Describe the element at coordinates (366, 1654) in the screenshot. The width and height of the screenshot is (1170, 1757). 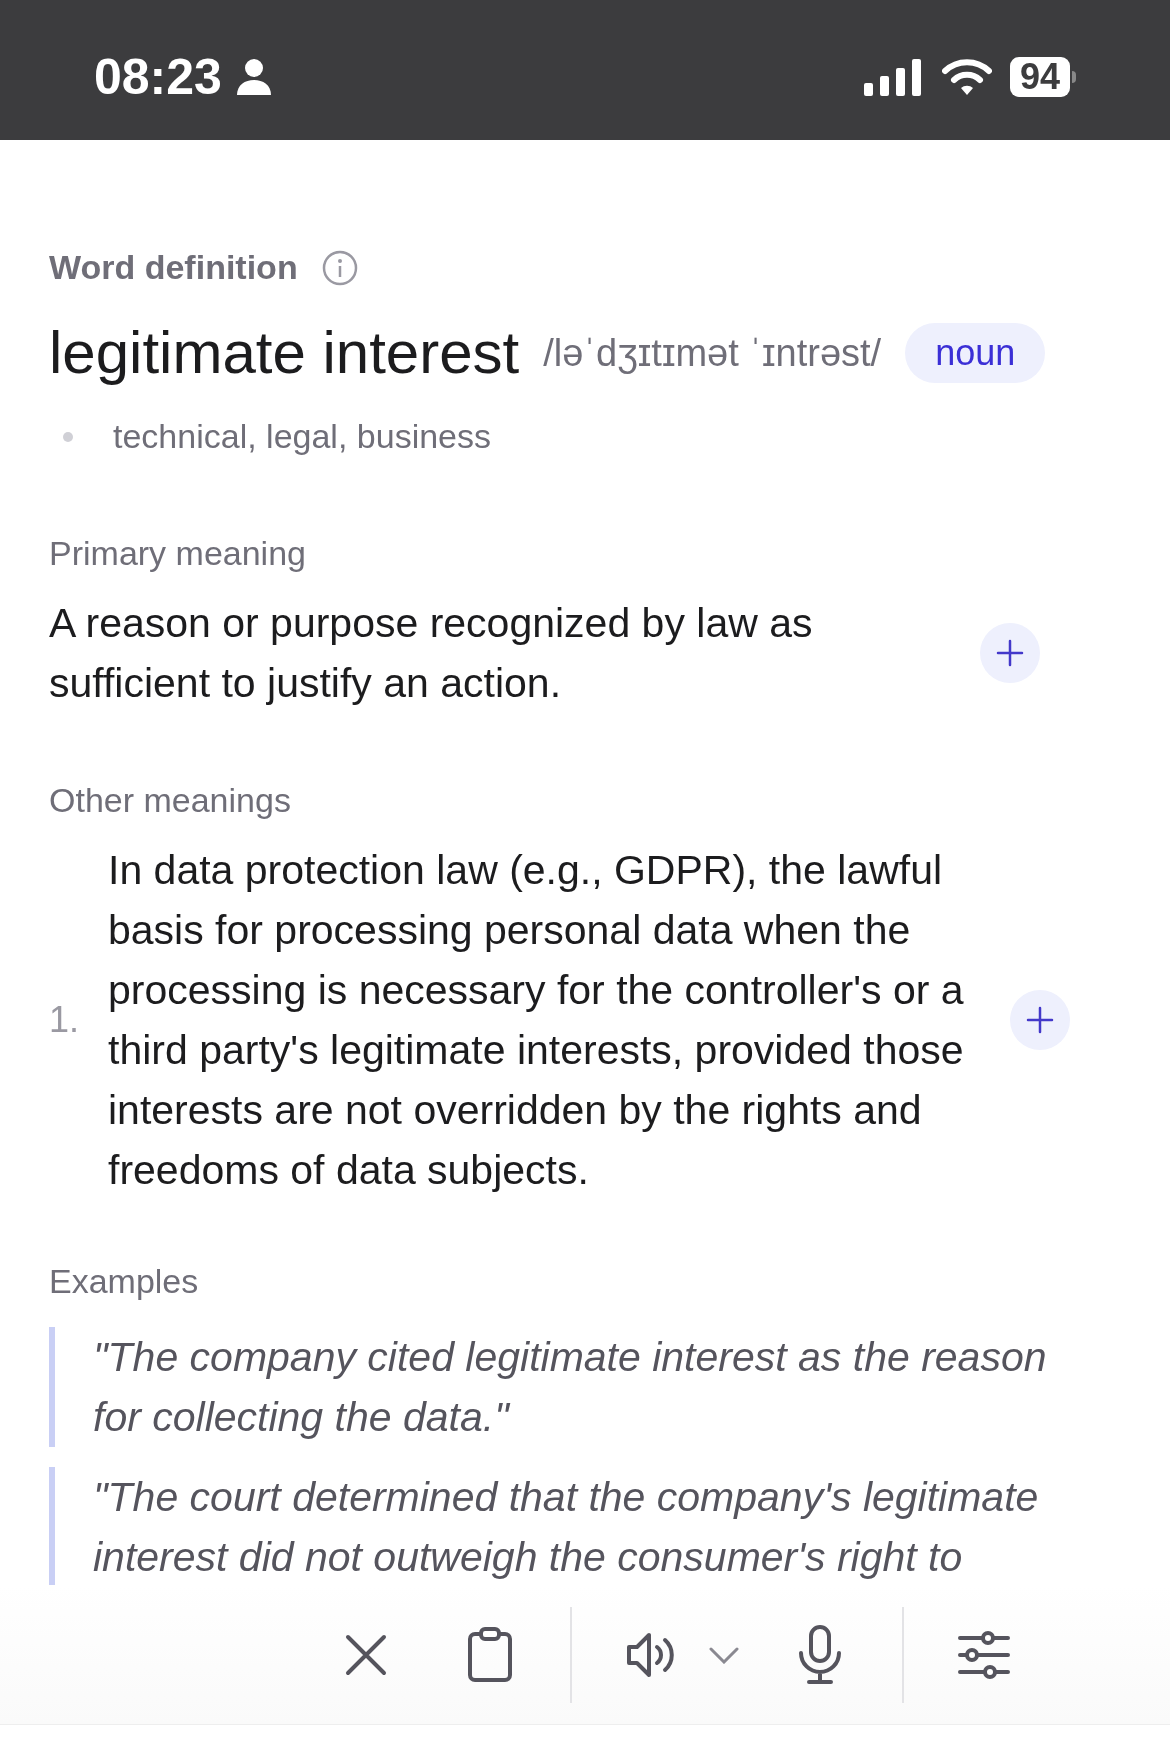
I see `close-icon` at that location.